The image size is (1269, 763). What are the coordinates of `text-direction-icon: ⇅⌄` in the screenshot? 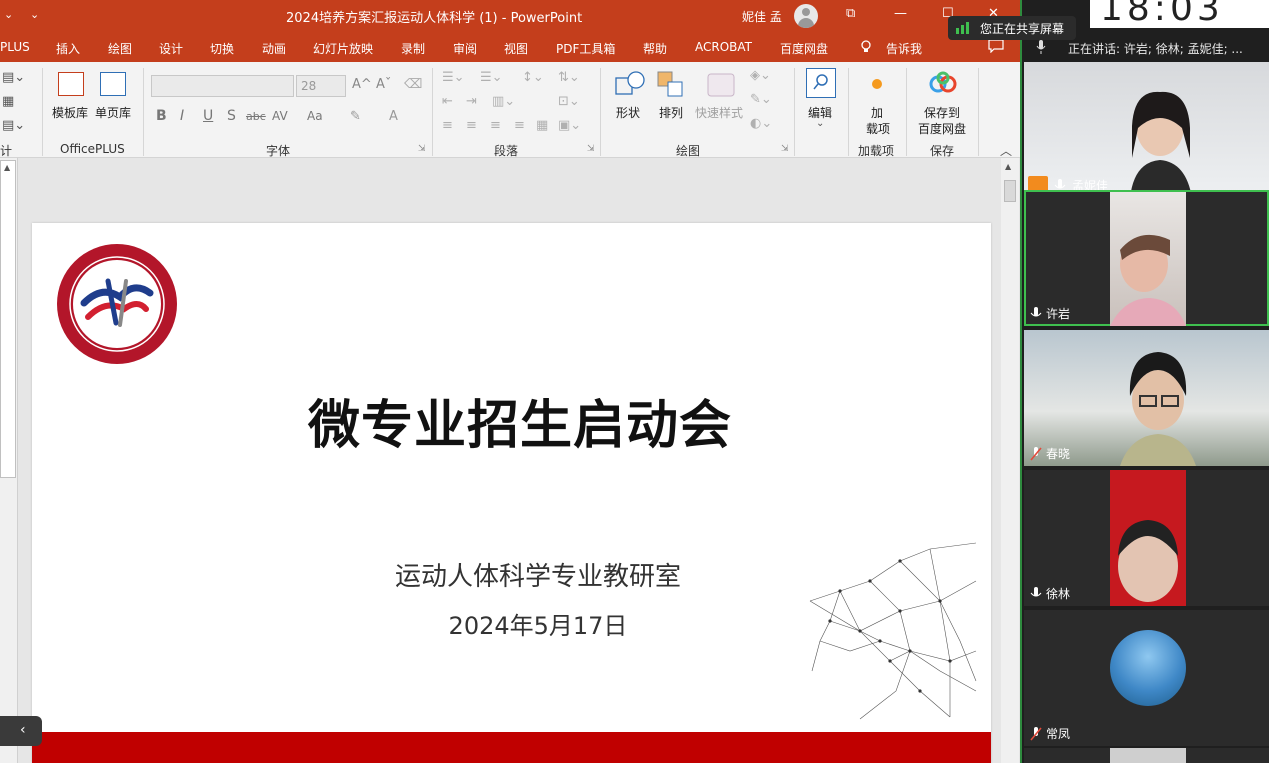 It's located at (569, 77).